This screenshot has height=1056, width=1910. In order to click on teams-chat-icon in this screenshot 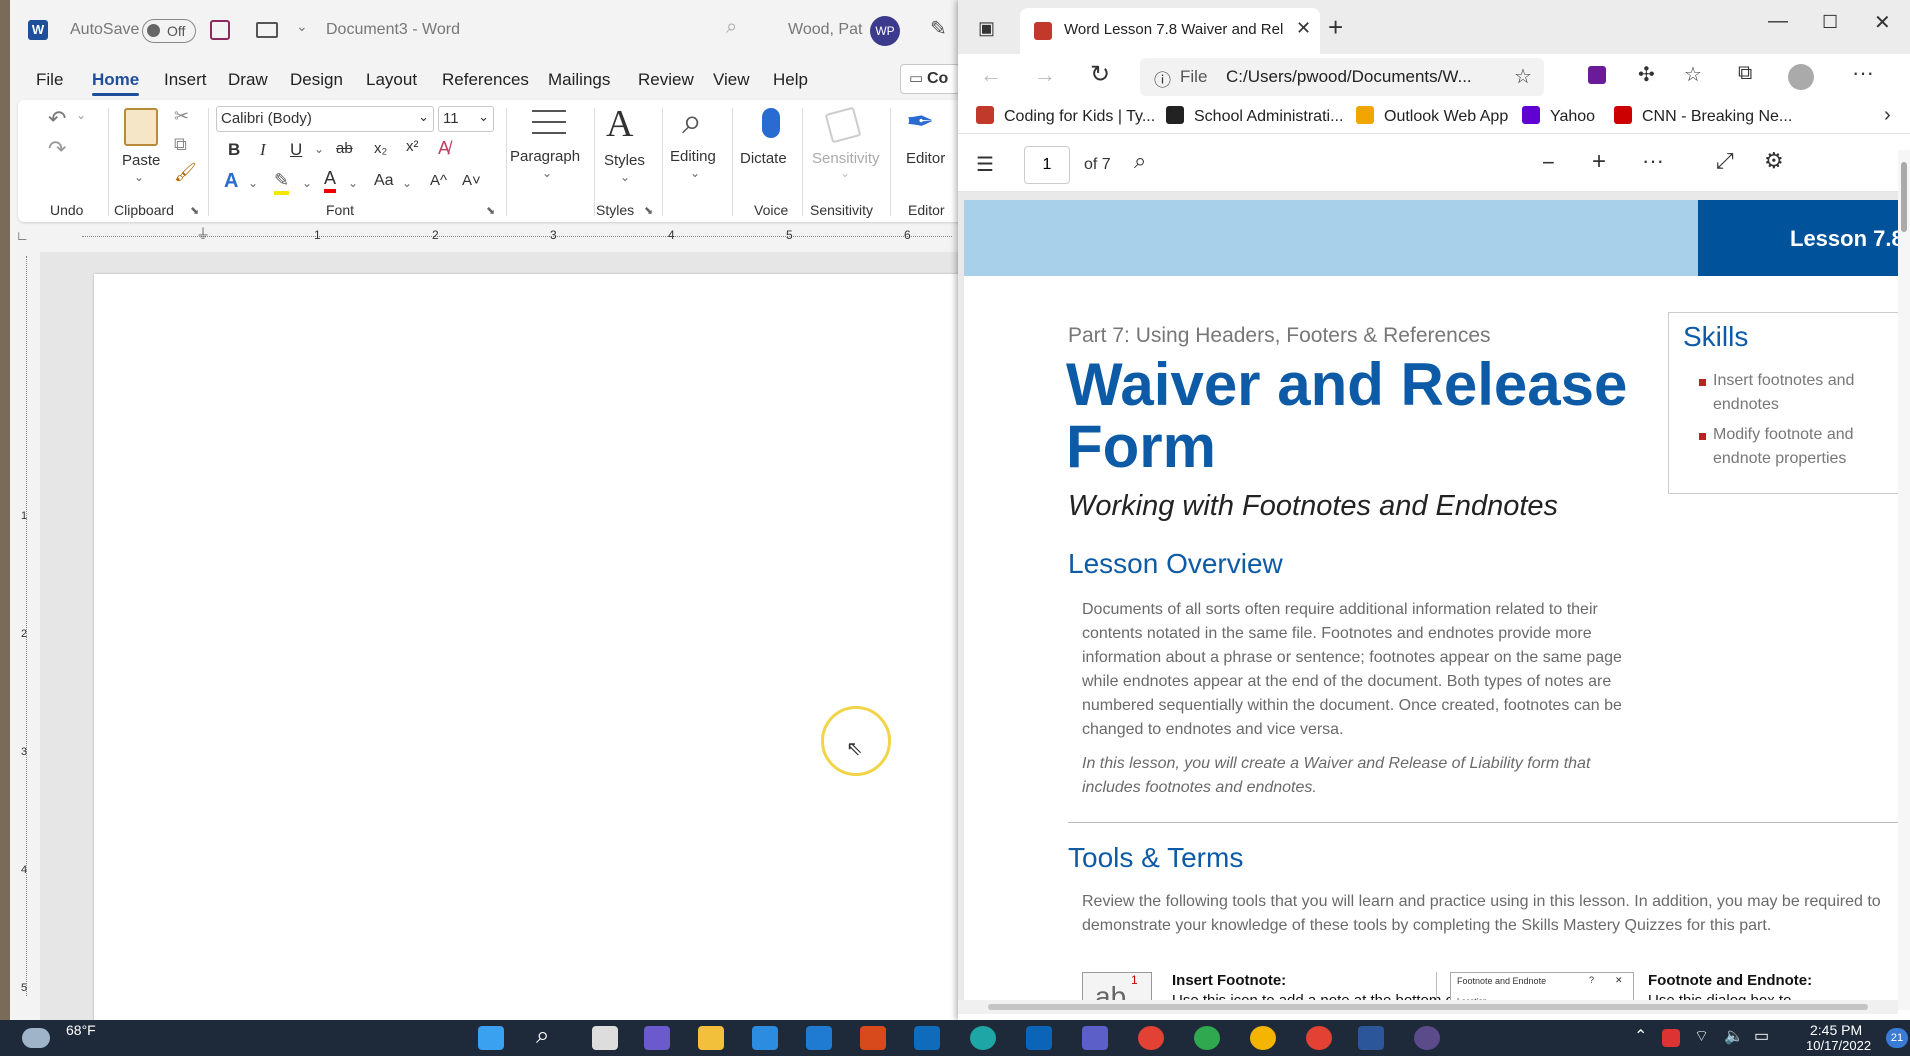, I will do `click(657, 1038)`.